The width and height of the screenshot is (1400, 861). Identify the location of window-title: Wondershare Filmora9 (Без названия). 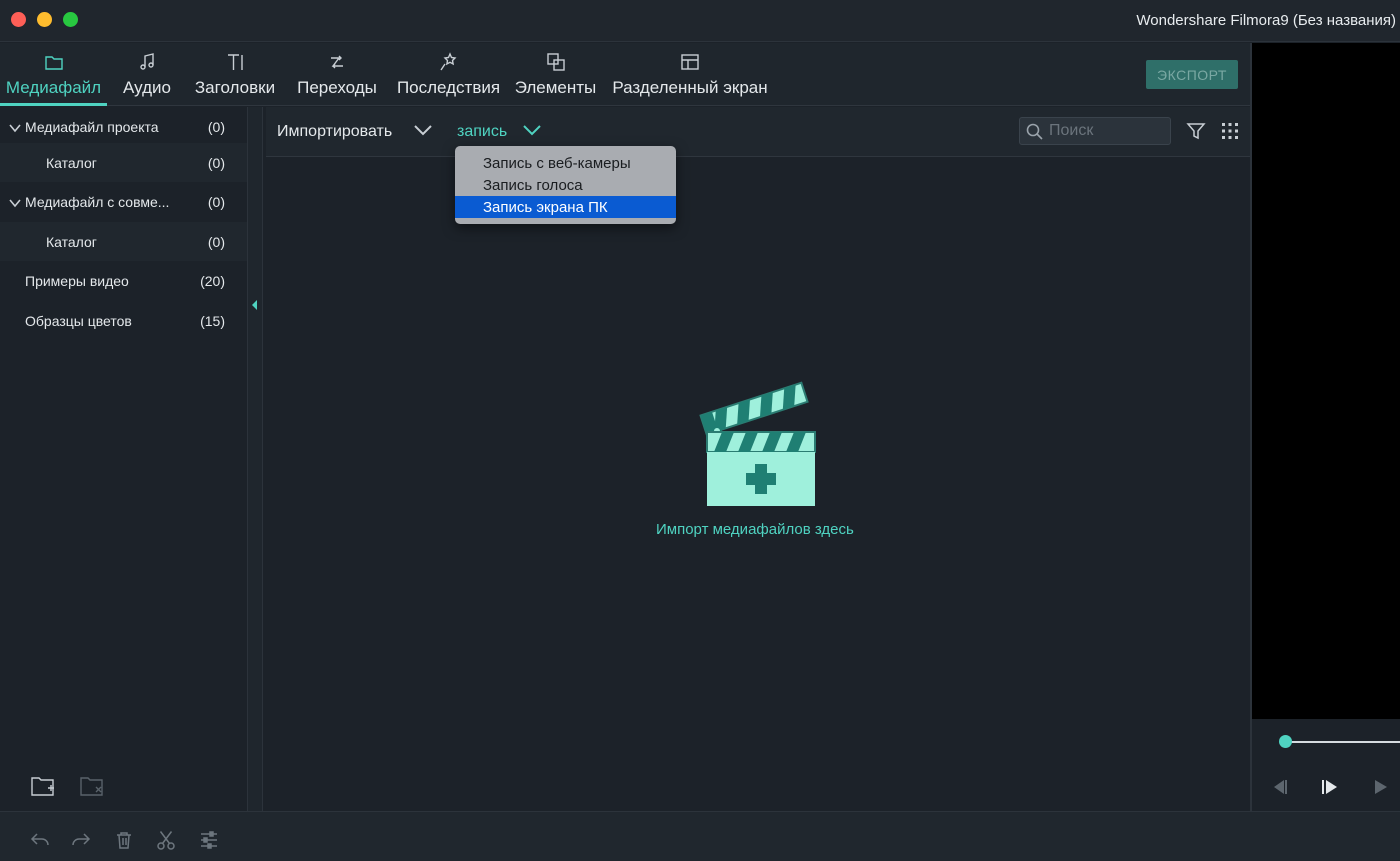
(1266, 20).